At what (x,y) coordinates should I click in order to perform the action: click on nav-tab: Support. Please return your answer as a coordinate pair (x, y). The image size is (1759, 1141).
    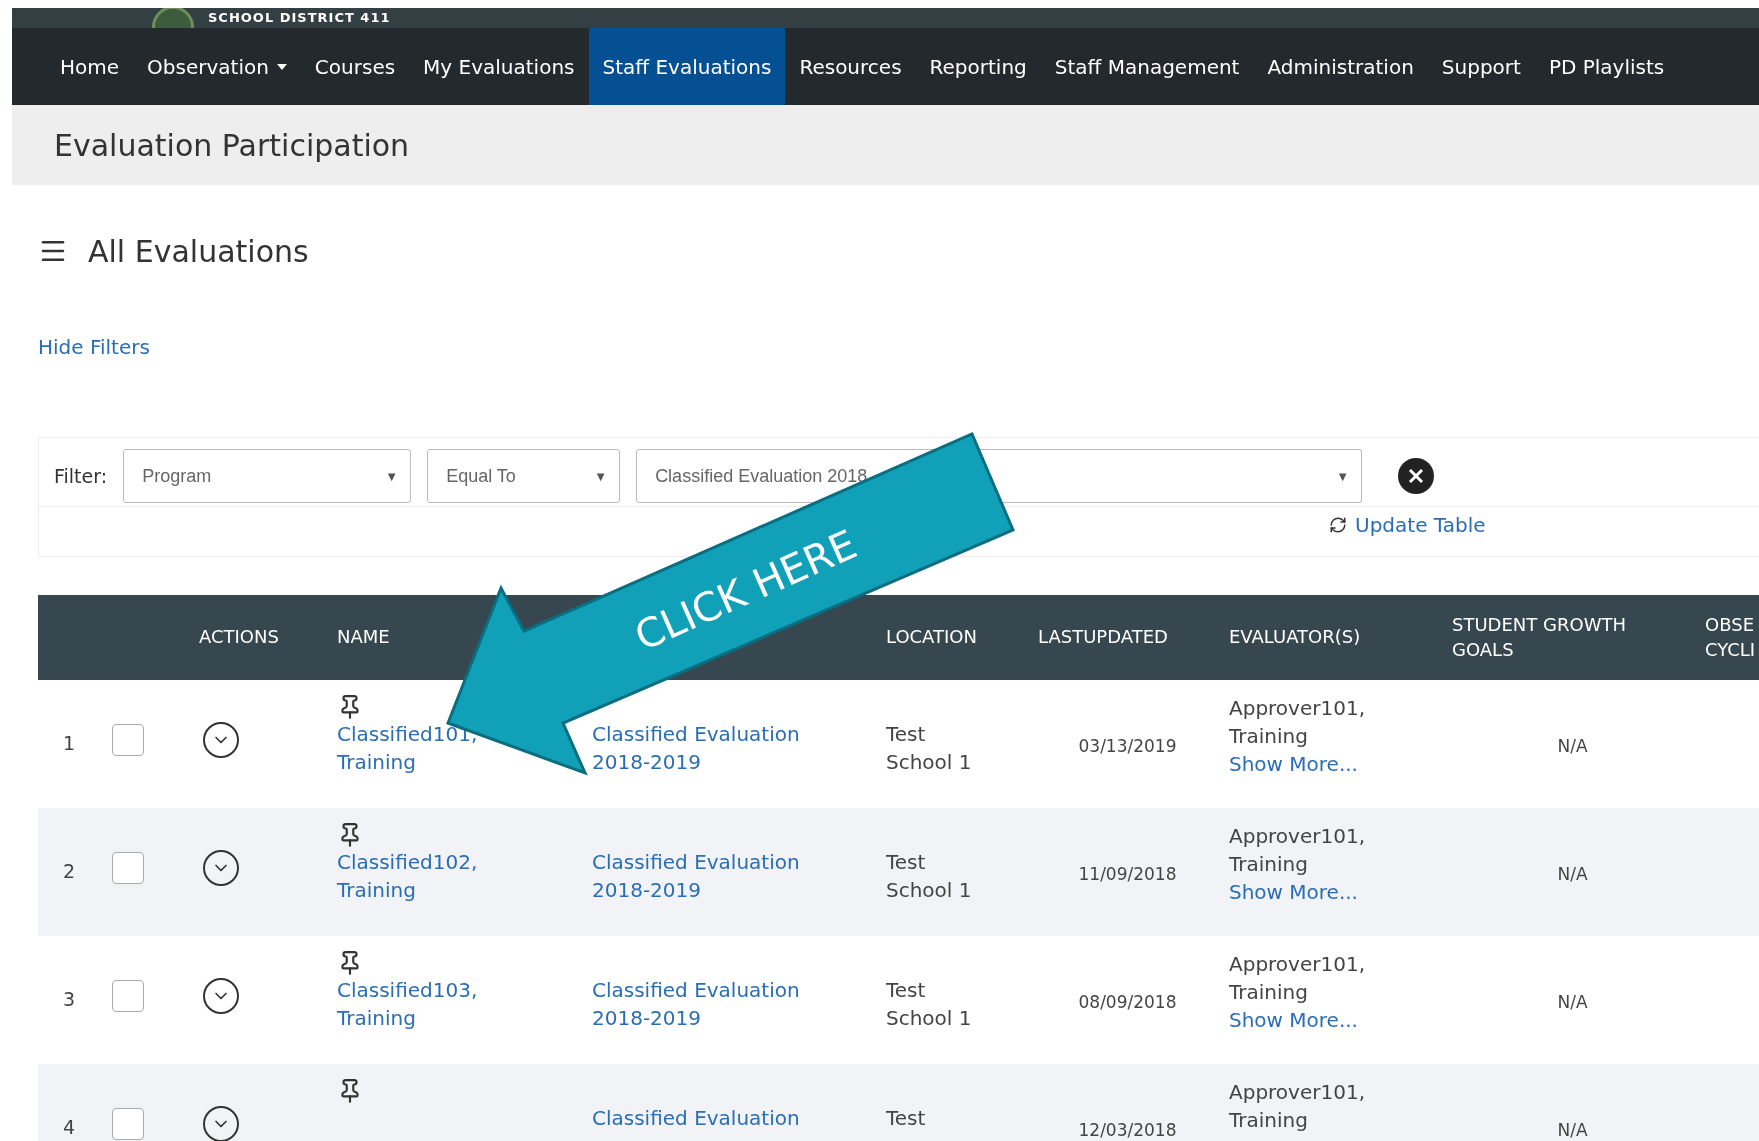
    Looking at the image, I should click on (1481, 66).